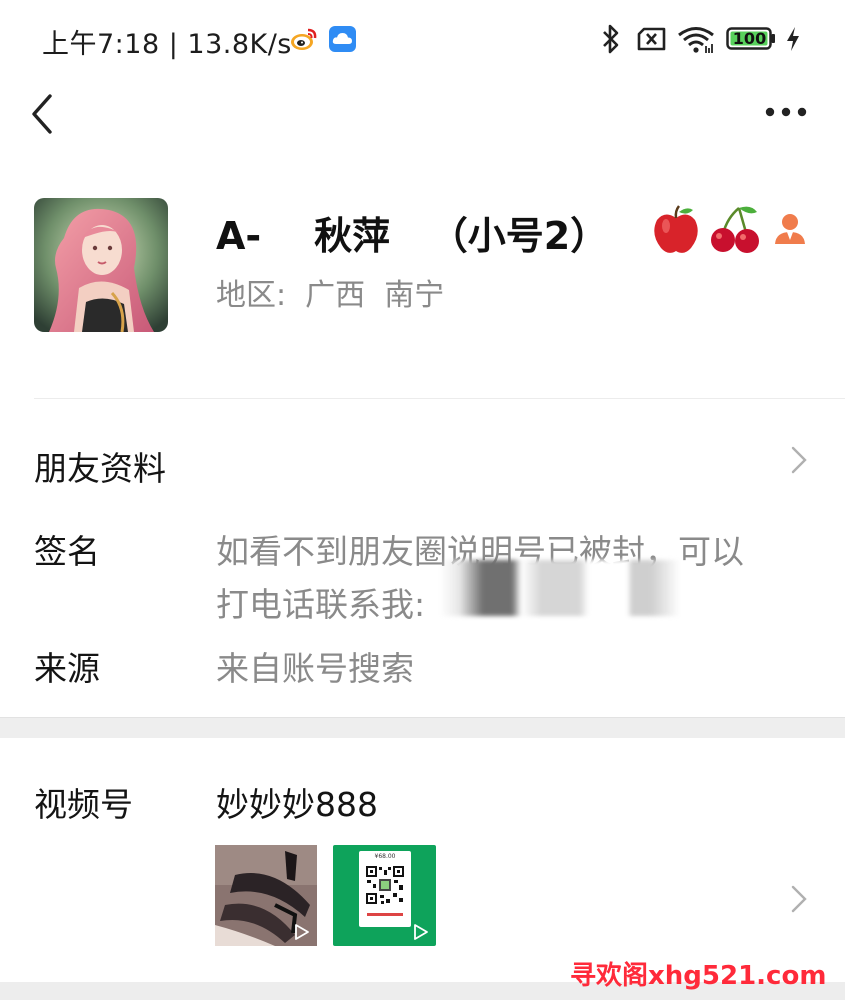  Describe the element at coordinates (266, 895) in the screenshot. I see `video-thumbnail` at that location.